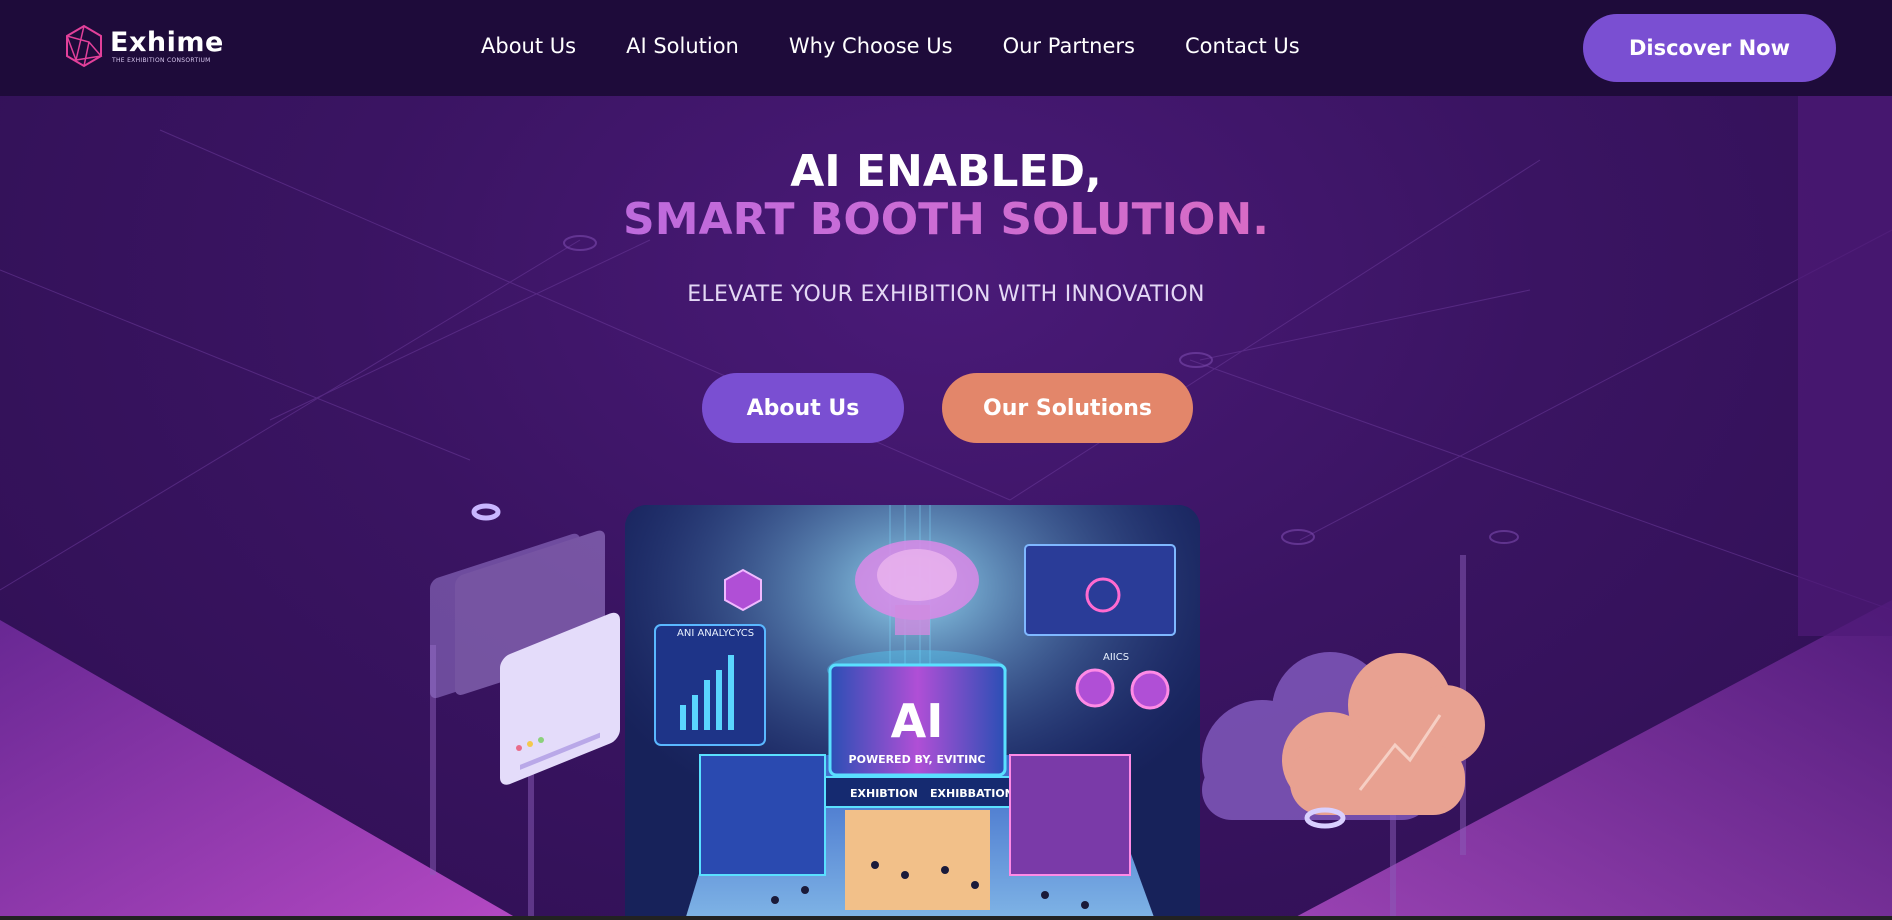  I want to click on logo-icon, so click(84, 46).